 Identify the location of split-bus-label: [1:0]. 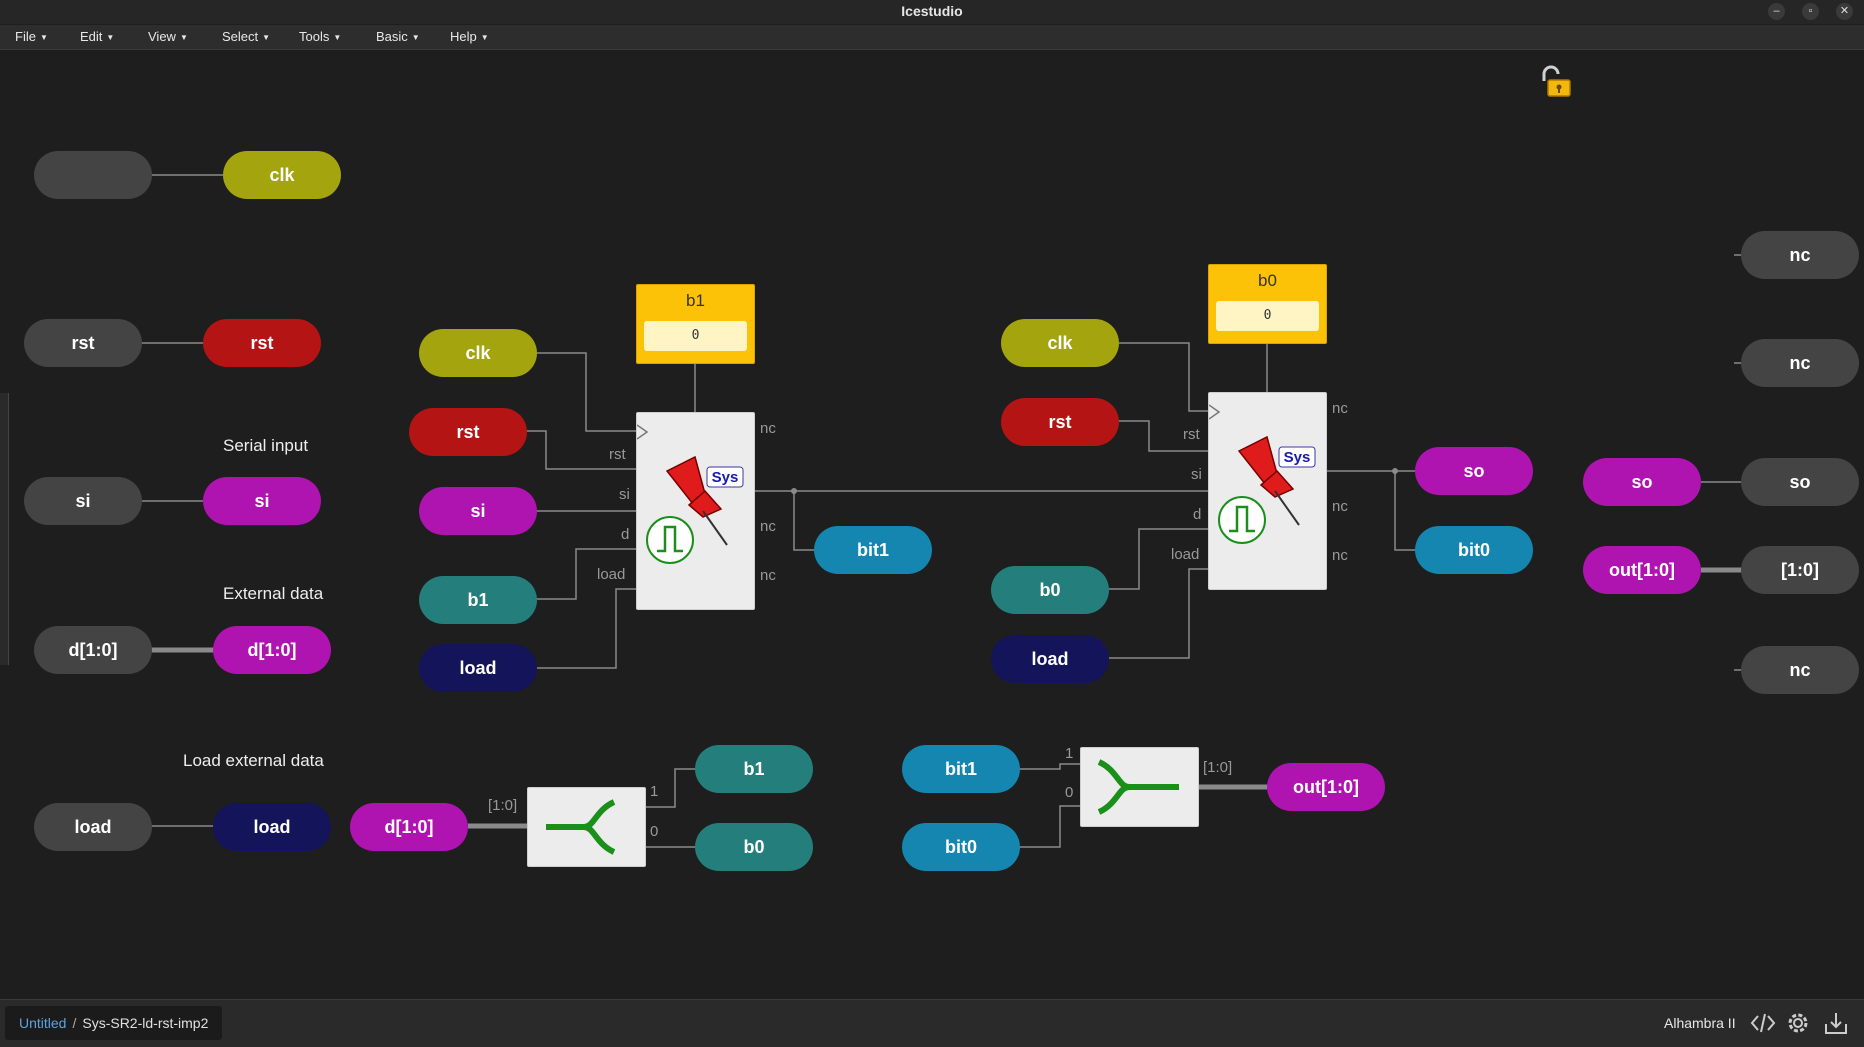
(503, 805).